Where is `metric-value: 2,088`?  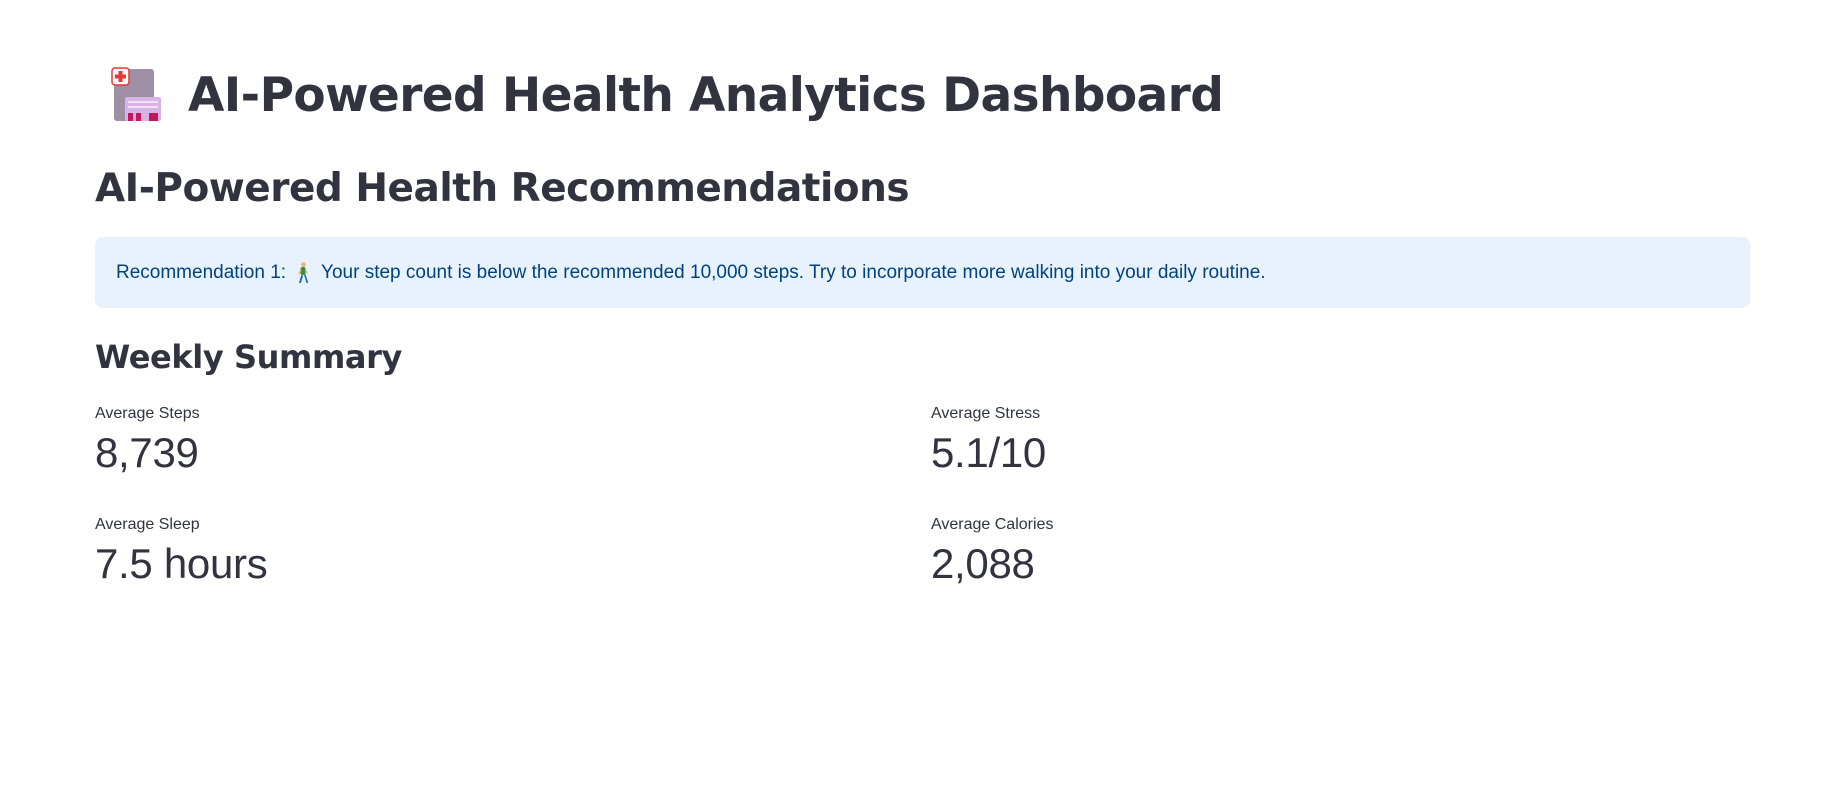 metric-value: 2,088 is located at coordinates (983, 563).